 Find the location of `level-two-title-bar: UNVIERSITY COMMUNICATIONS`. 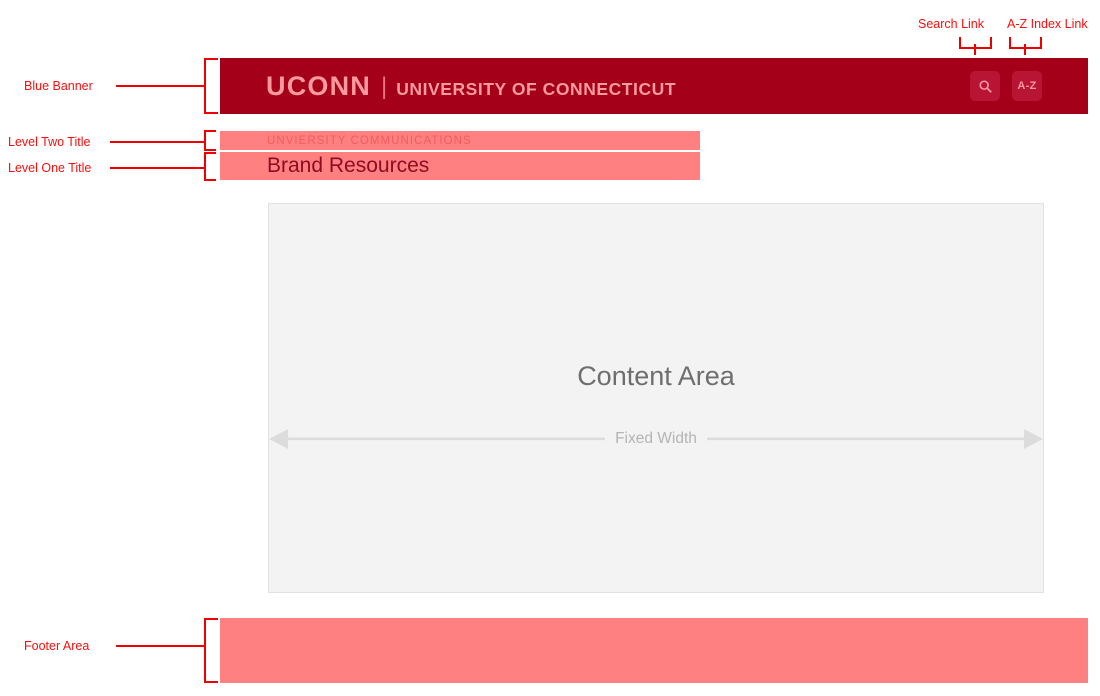

level-two-title-bar: UNVIERSITY COMMUNICATIONS is located at coordinates (460, 140).